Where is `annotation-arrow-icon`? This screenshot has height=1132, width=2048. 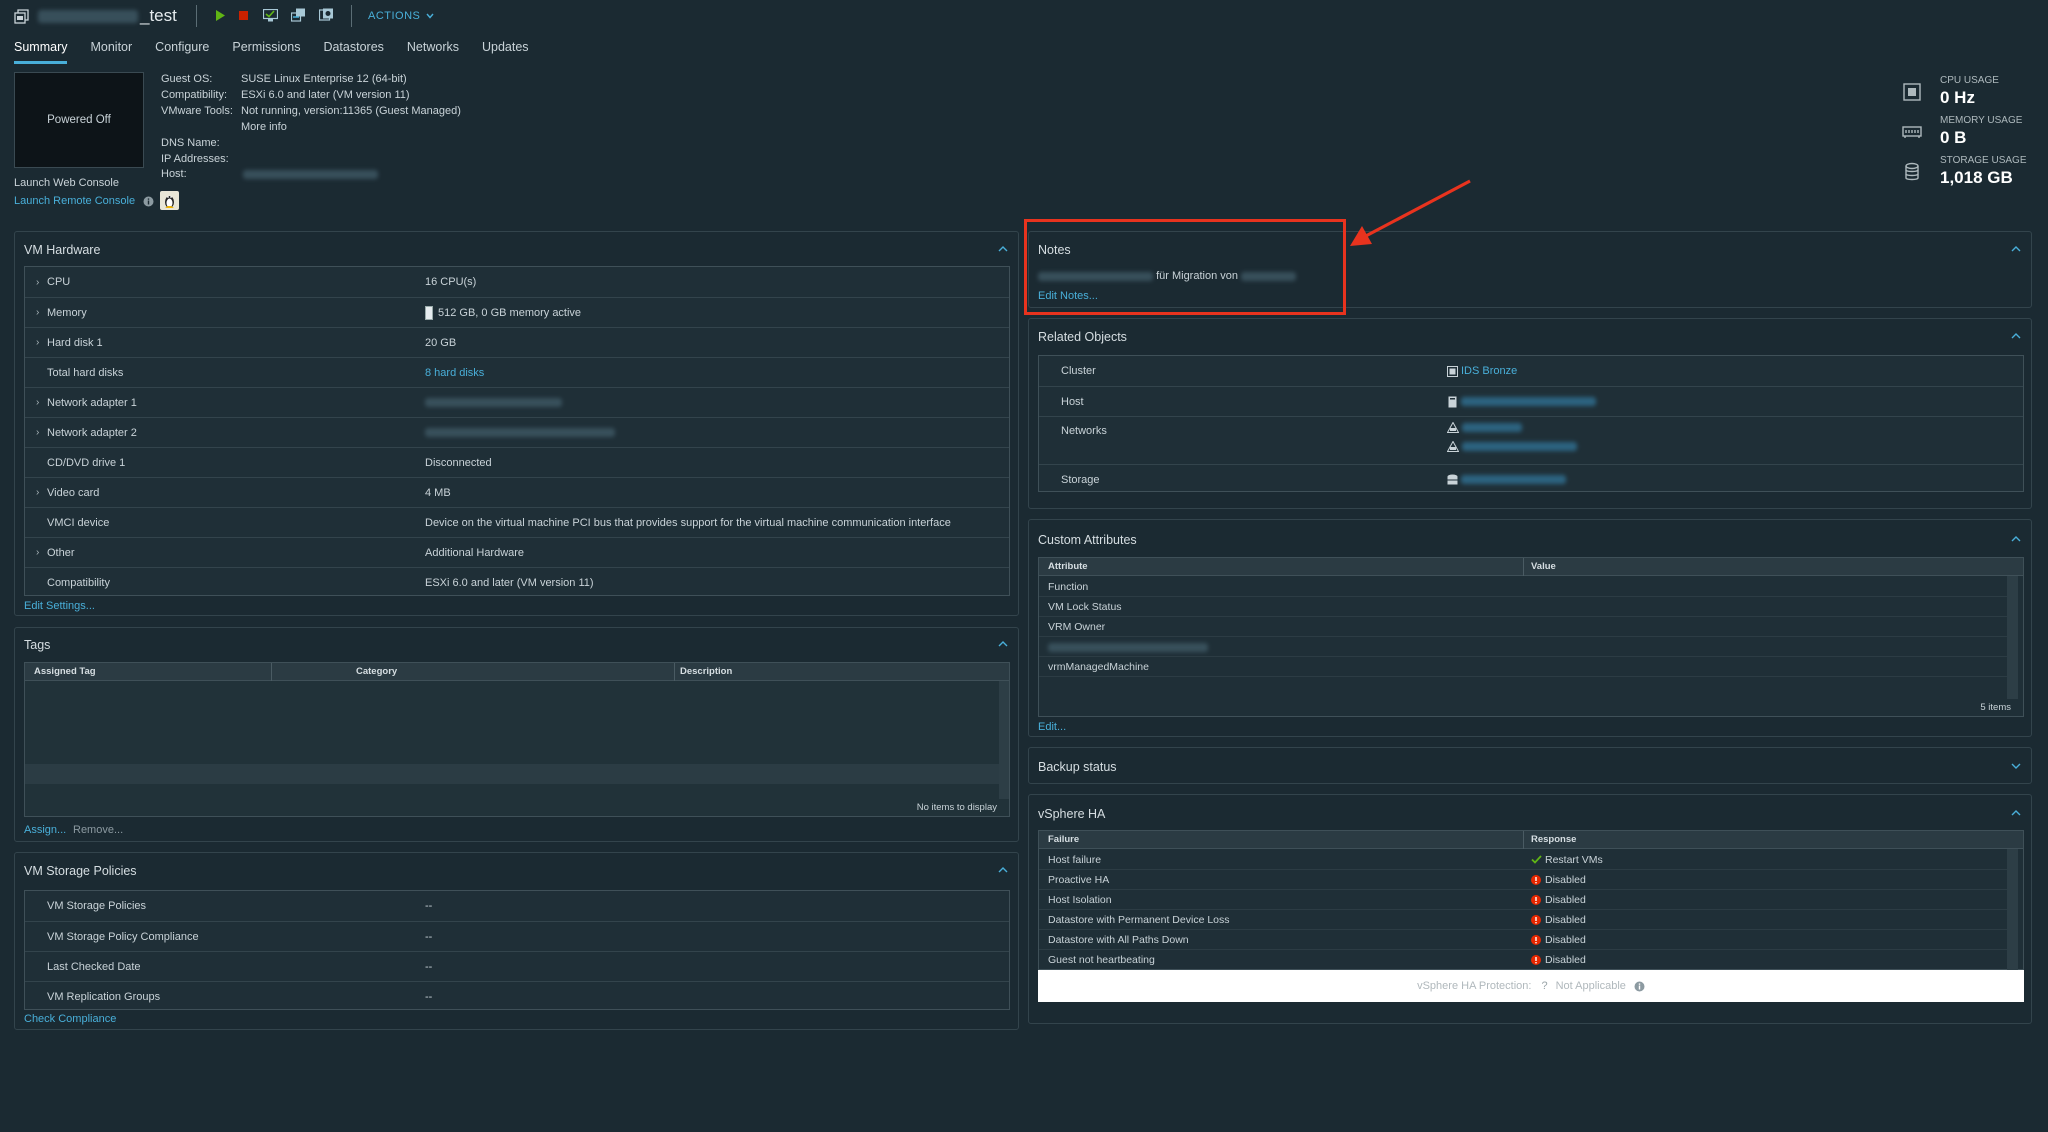
annotation-arrow-icon is located at coordinates (1410, 212).